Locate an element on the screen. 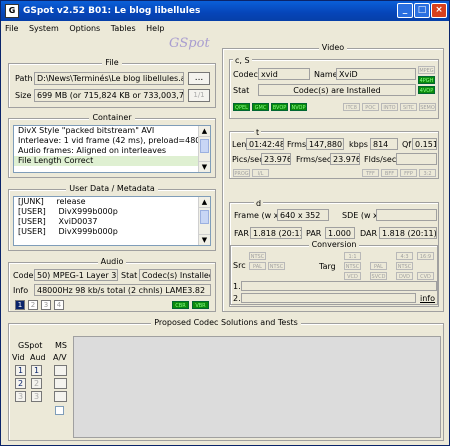 This screenshot has height=446, width=450. d-label: d is located at coordinates (259, 204).